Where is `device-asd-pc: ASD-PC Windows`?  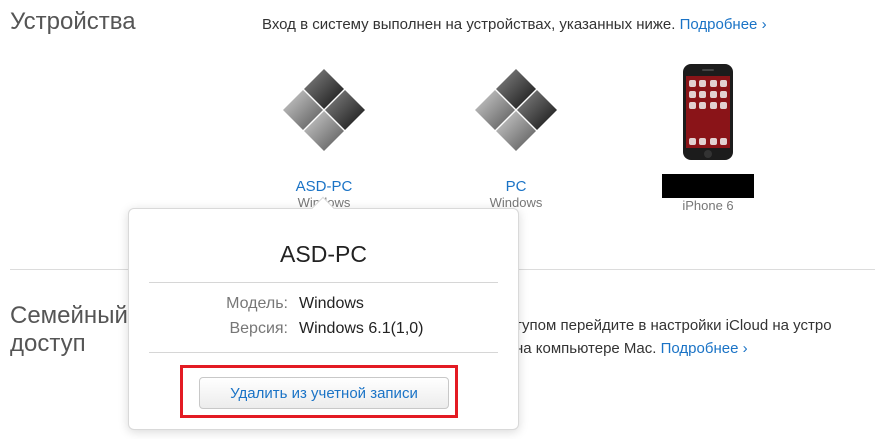
device-asd-pc: ASD-PC Windows is located at coordinates (324, 136).